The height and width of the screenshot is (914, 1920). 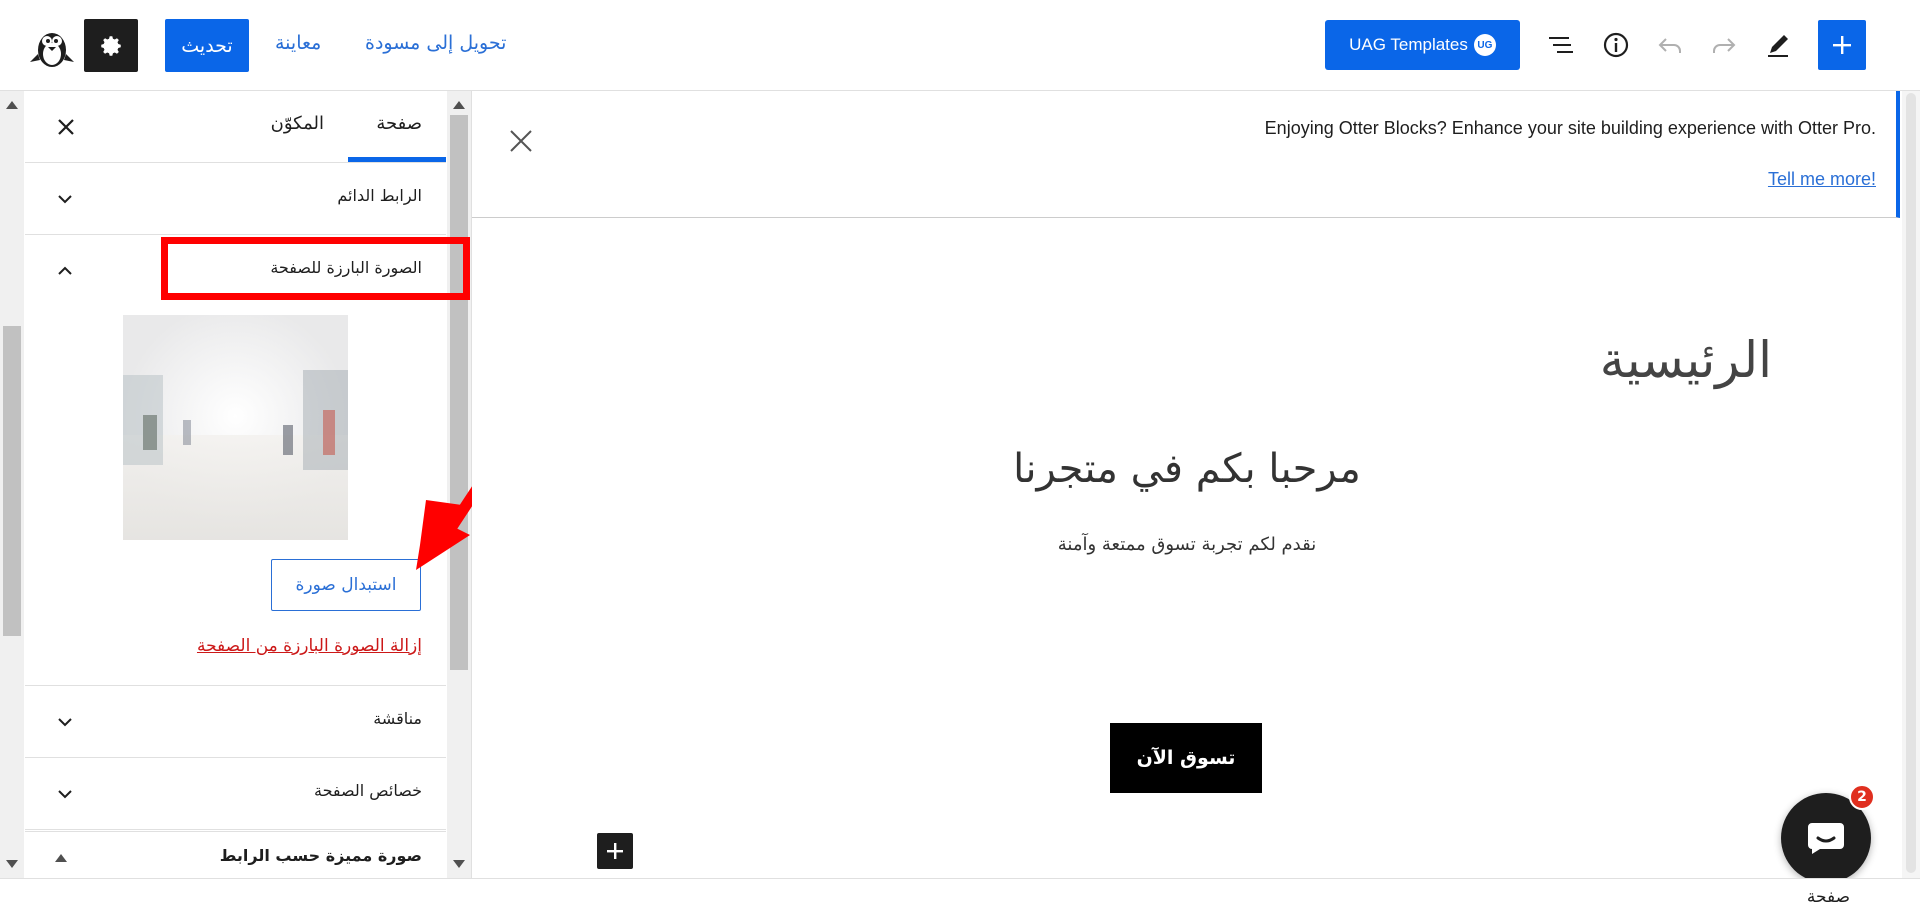 I want to click on gear-icon, so click(x=111, y=45).